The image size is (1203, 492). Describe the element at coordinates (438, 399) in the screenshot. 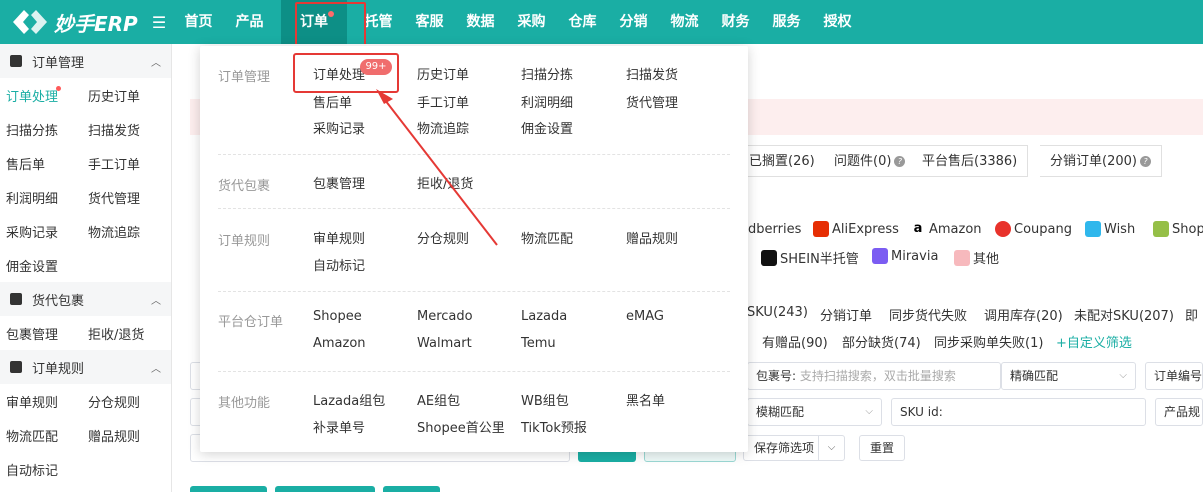

I see `mega-link-ae-bundle: AE组包` at that location.